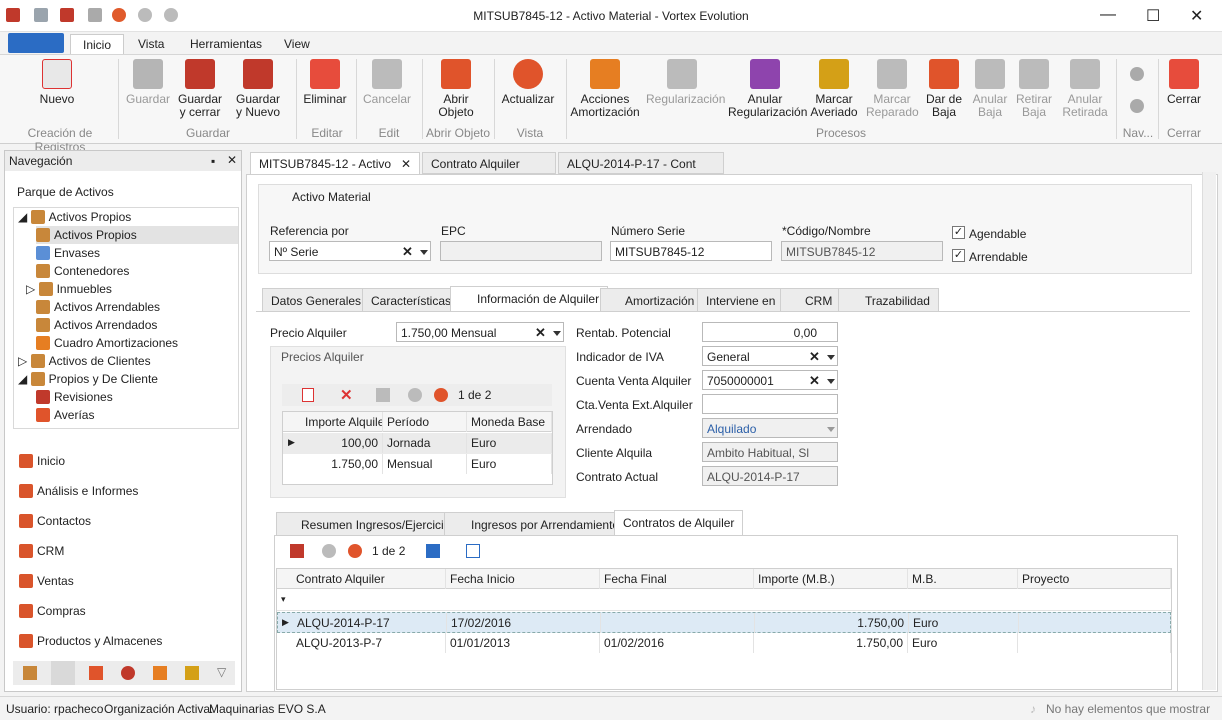 The image size is (1222, 720). I want to click on rentab-field: 0,00, so click(770, 332).